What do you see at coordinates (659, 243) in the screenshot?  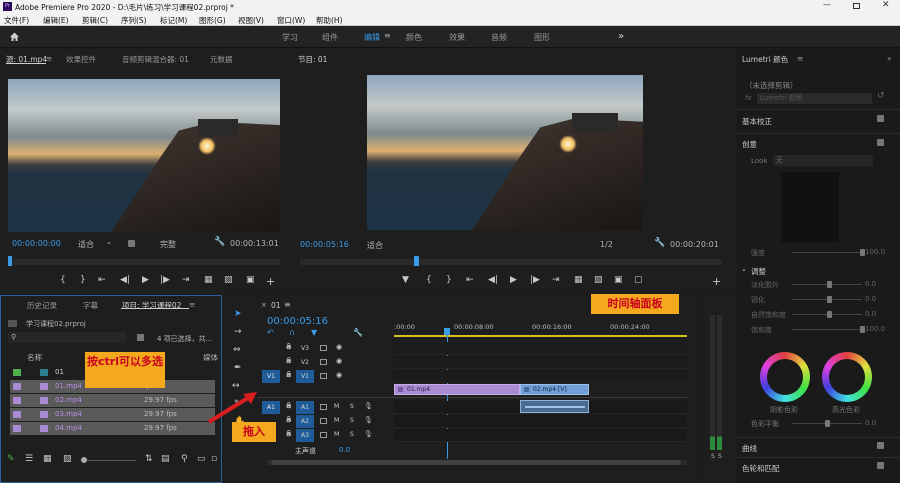 I see `wrench-icon: 🔧` at bounding box center [659, 243].